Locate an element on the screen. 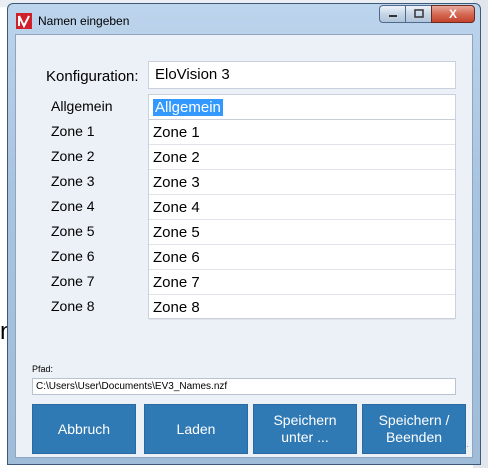  resize-grip-icon: ⋰ is located at coordinates (465, 449).